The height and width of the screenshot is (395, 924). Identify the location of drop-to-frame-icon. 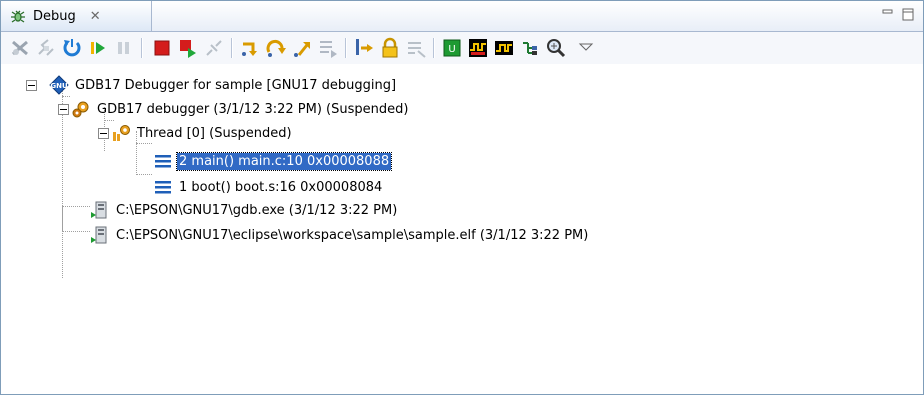
(328, 48).